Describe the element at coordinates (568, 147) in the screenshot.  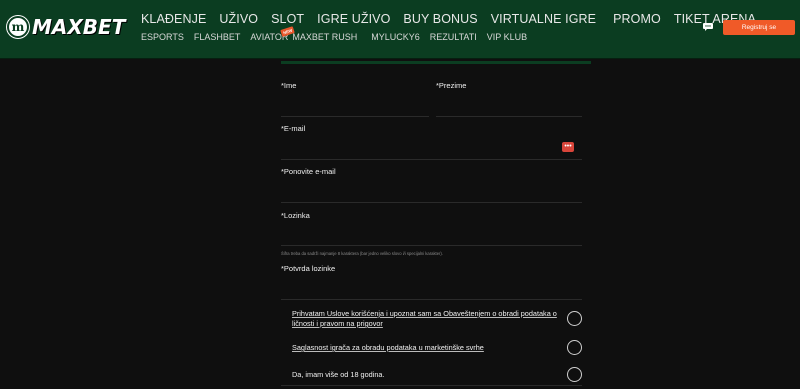
I see `email-options-button: •••` at that location.